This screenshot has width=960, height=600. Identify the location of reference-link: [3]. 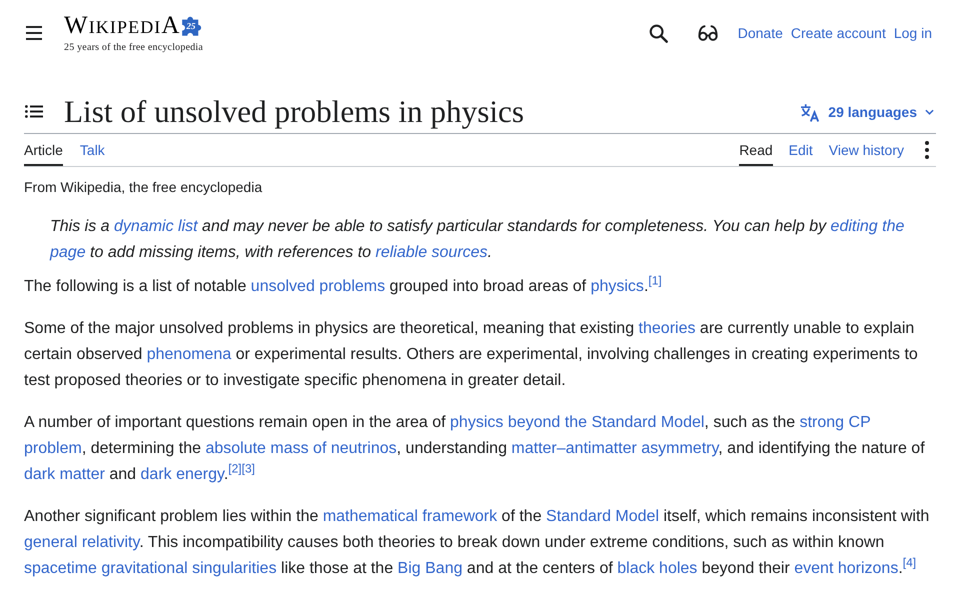
(248, 469).